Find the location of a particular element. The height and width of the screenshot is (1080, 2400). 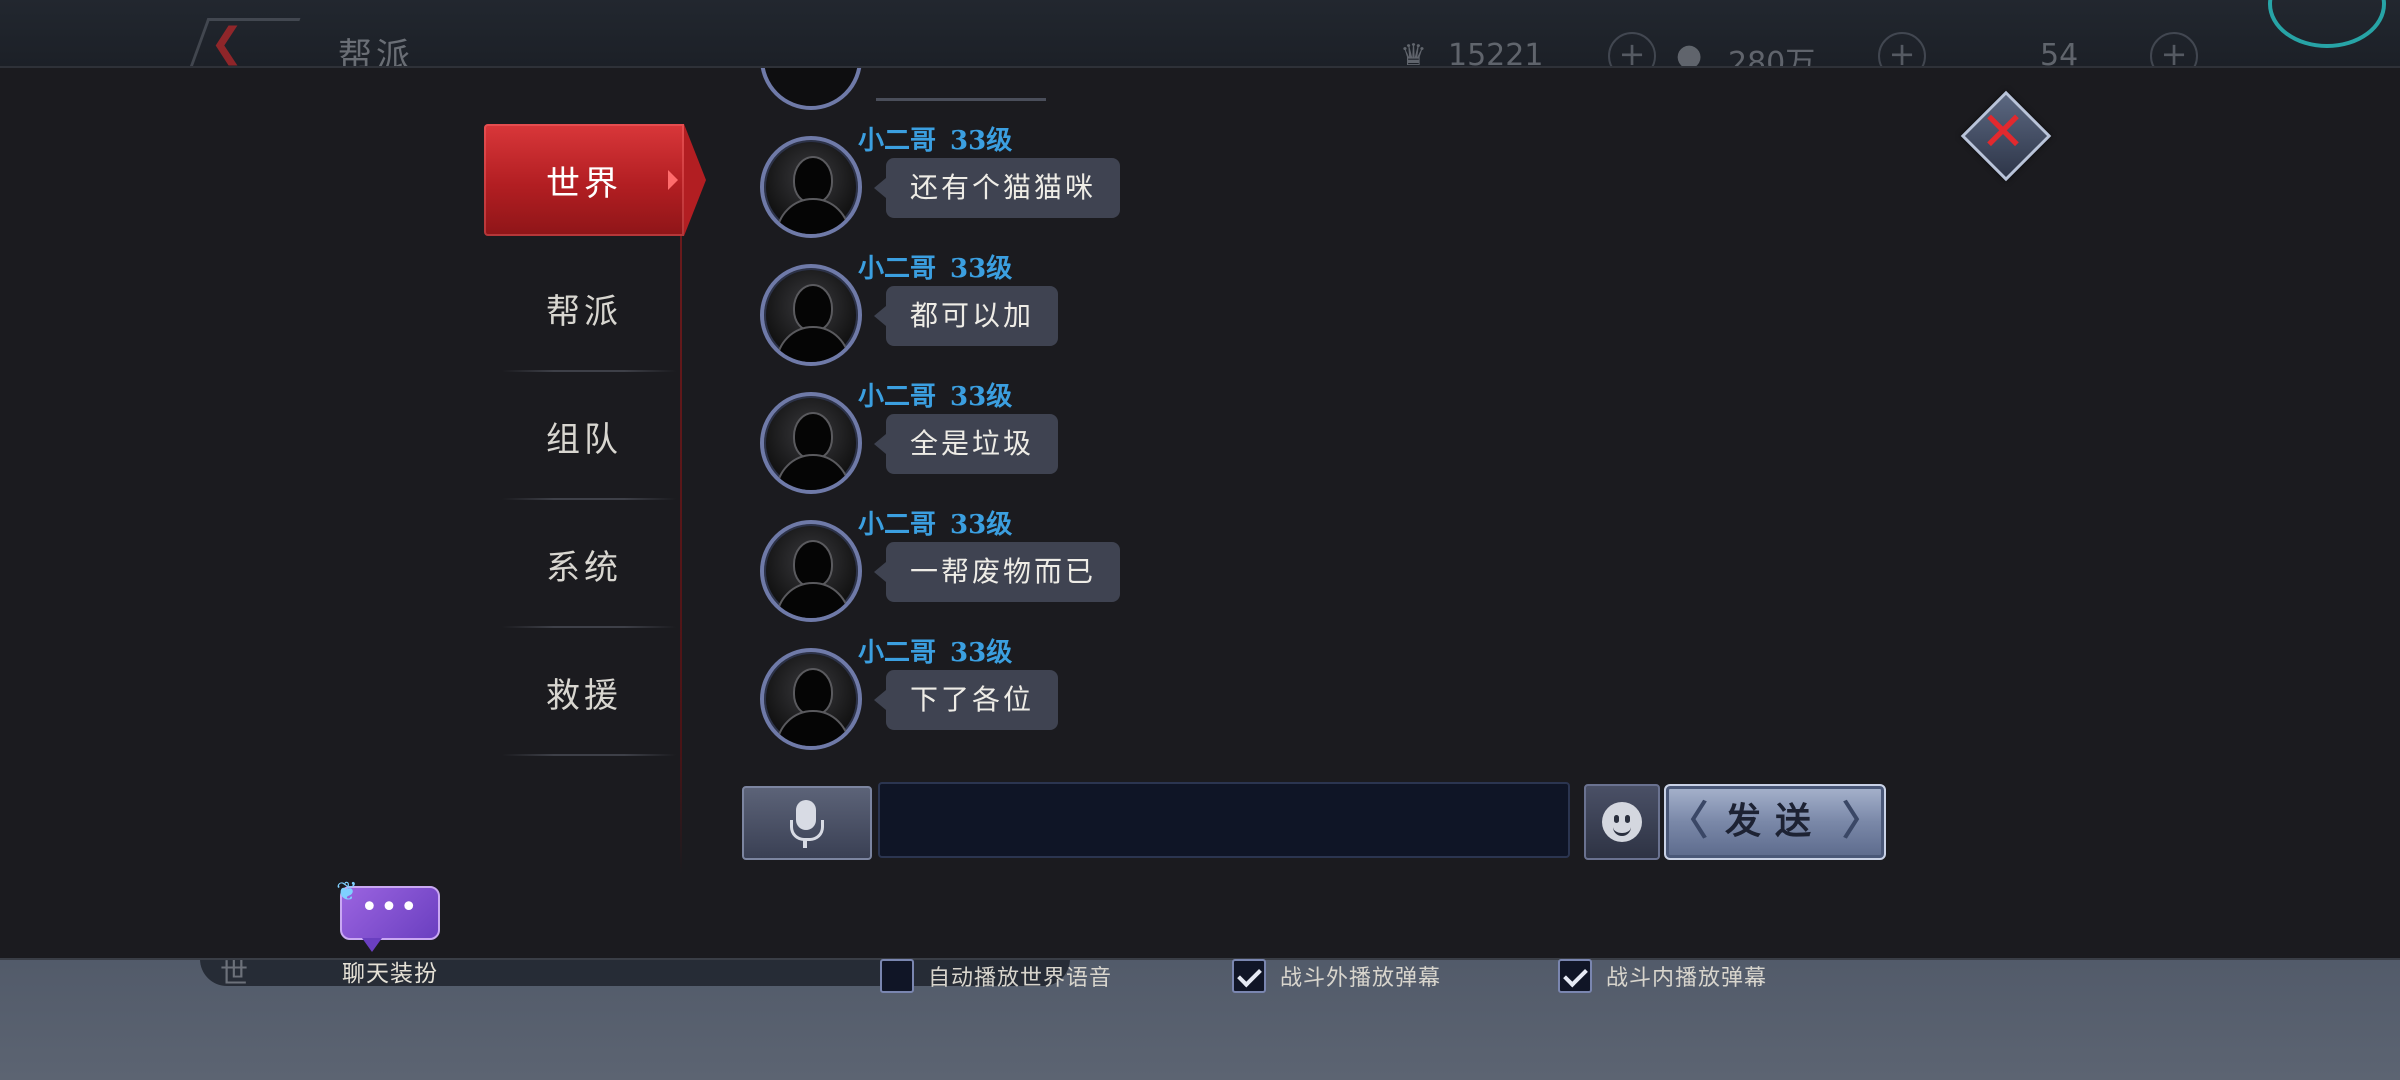

option-label: 战斗内播放弹幕 is located at coordinates (1687, 978).